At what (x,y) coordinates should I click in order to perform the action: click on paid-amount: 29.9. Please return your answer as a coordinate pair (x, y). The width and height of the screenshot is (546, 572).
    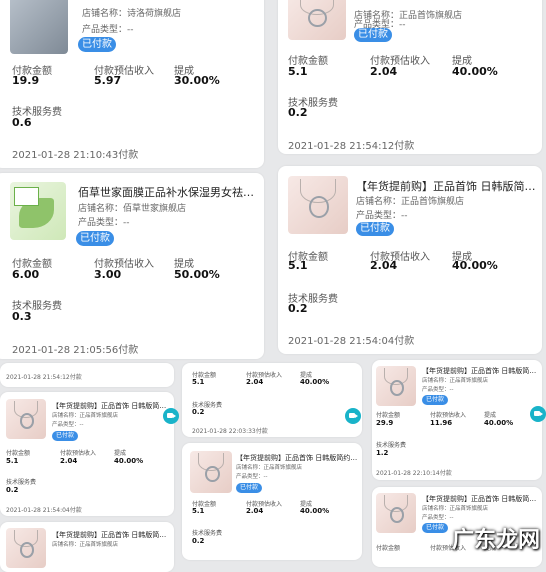
    Looking at the image, I should click on (385, 423).